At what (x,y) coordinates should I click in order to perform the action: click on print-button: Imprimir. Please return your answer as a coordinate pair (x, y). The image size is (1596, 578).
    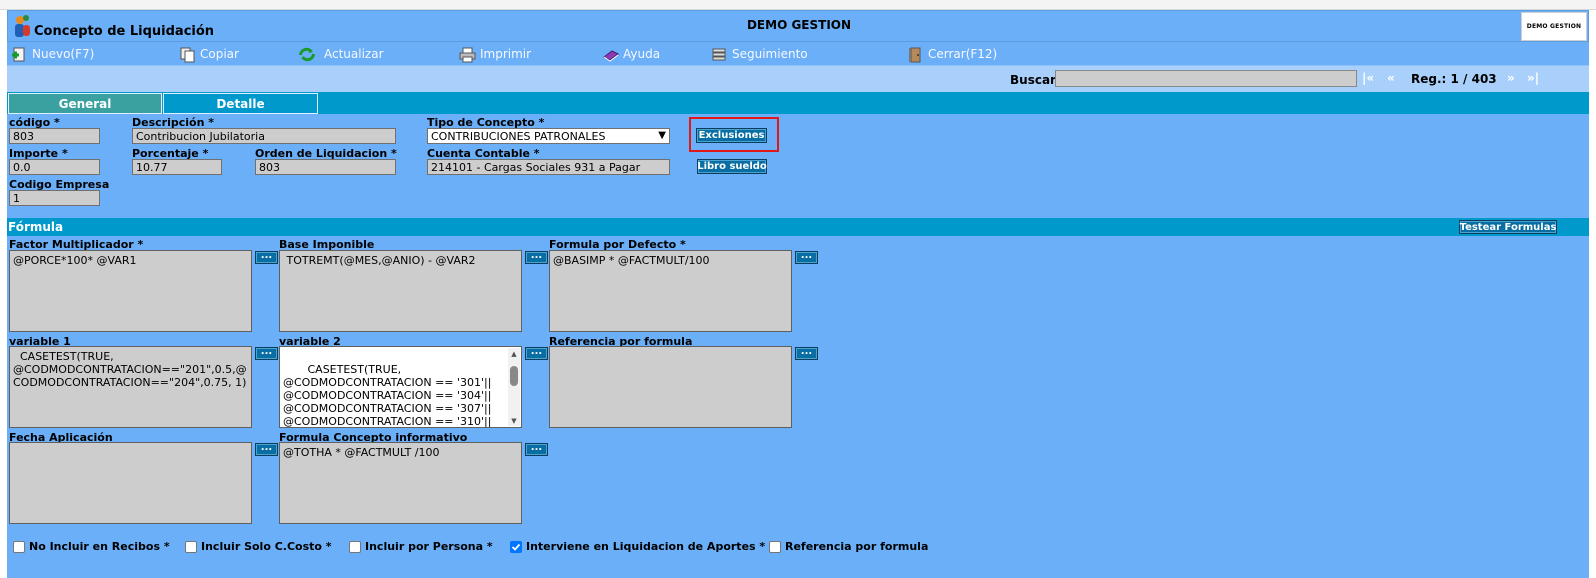
    Looking at the image, I should click on (495, 54).